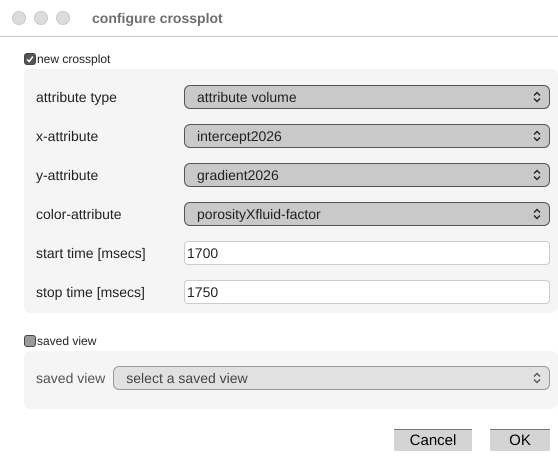 The height and width of the screenshot is (462, 558). I want to click on dialog-button: OK, so click(520, 440).